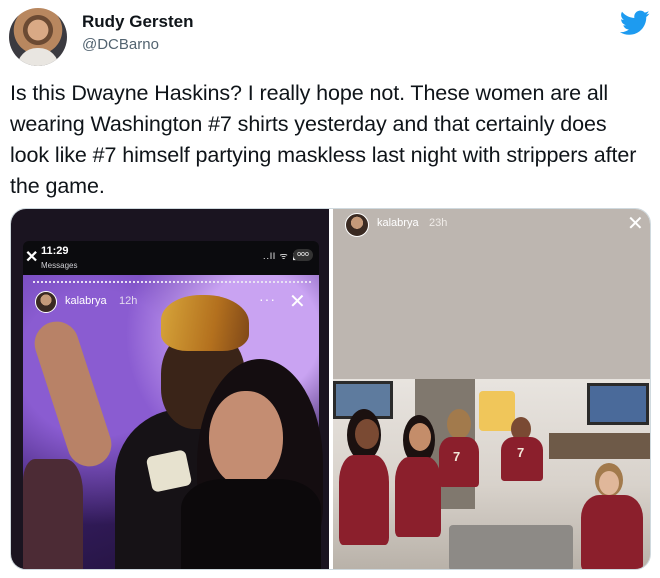 This screenshot has width=660, height=578. Describe the element at coordinates (246, 439) in the screenshot. I see `photo-woman-face` at that location.